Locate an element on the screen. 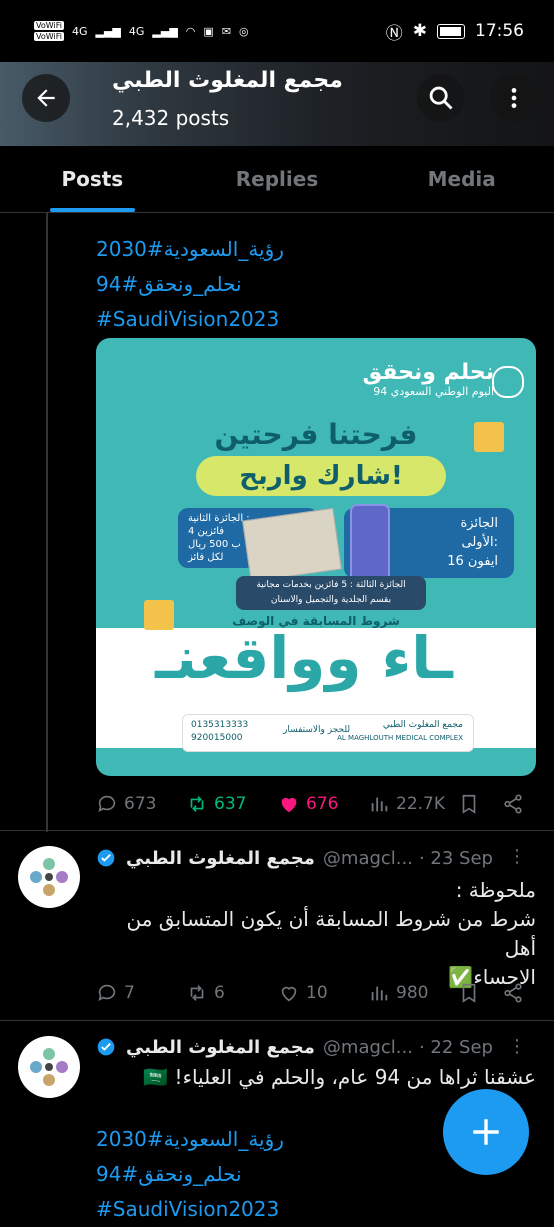  like-count: 10 is located at coordinates (317, 993).